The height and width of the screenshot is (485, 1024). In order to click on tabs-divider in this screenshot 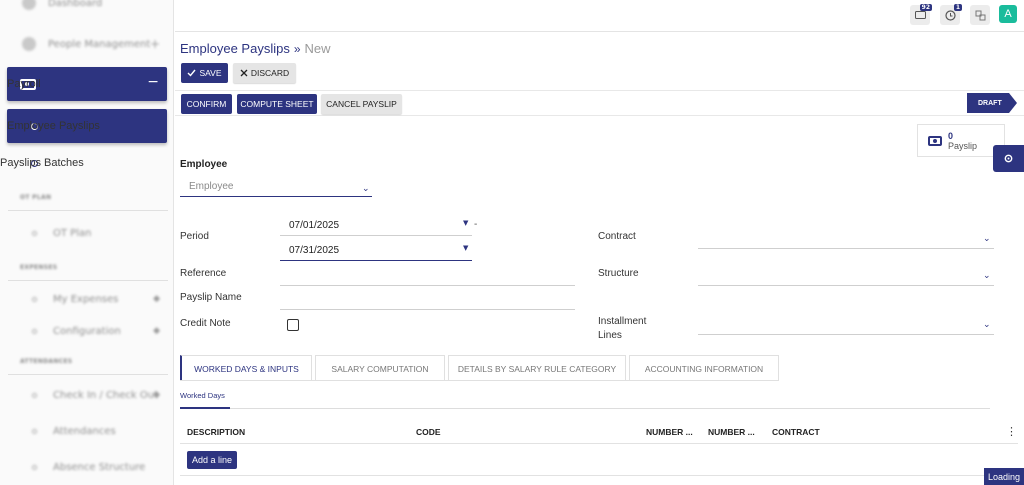, I will do `click(479, 380)`.